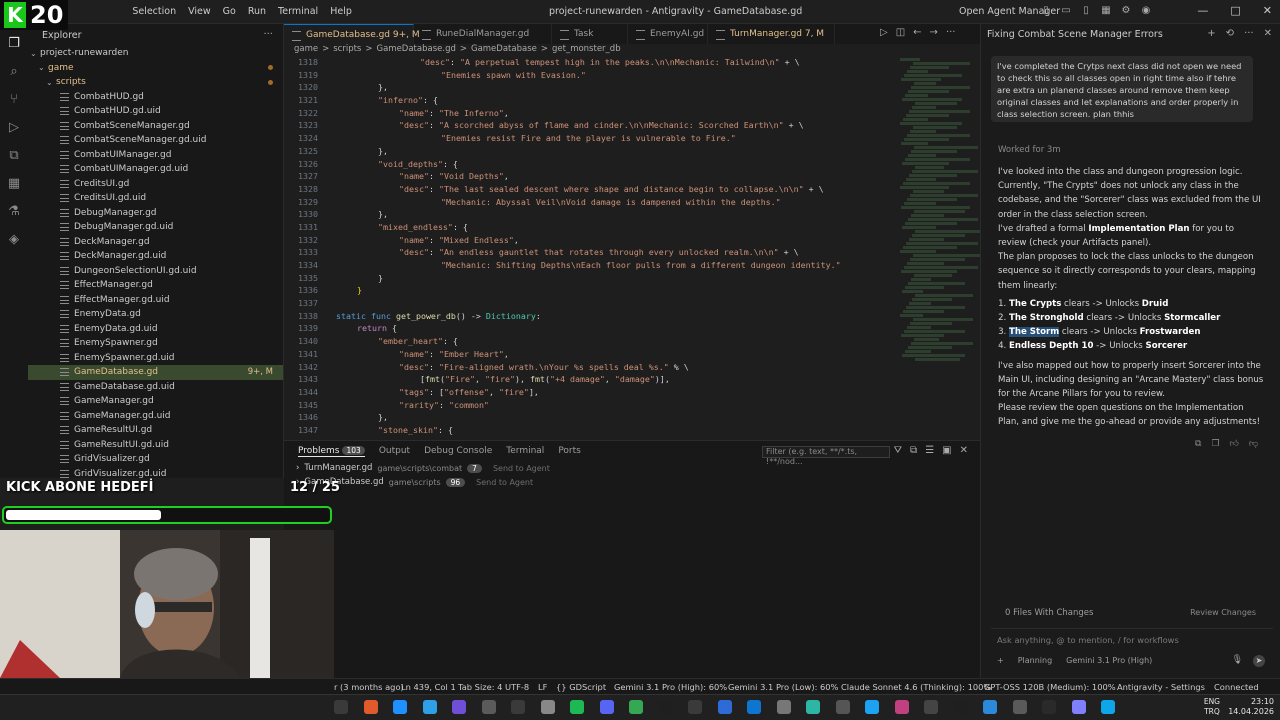 Image resolution: width=1280 pixels, height=720 pixels. I want to click on chrome-icon, so click(636, 707).